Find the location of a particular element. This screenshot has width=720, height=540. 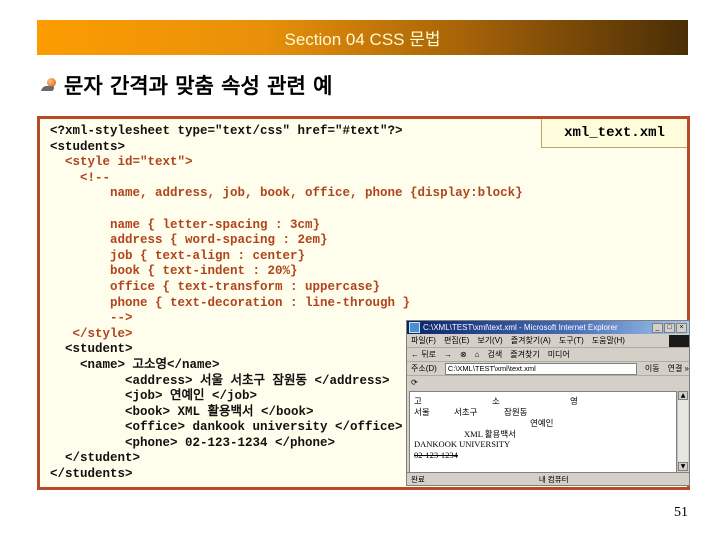

menu-tools: 도구(T) is located at coordinates (571, 340).